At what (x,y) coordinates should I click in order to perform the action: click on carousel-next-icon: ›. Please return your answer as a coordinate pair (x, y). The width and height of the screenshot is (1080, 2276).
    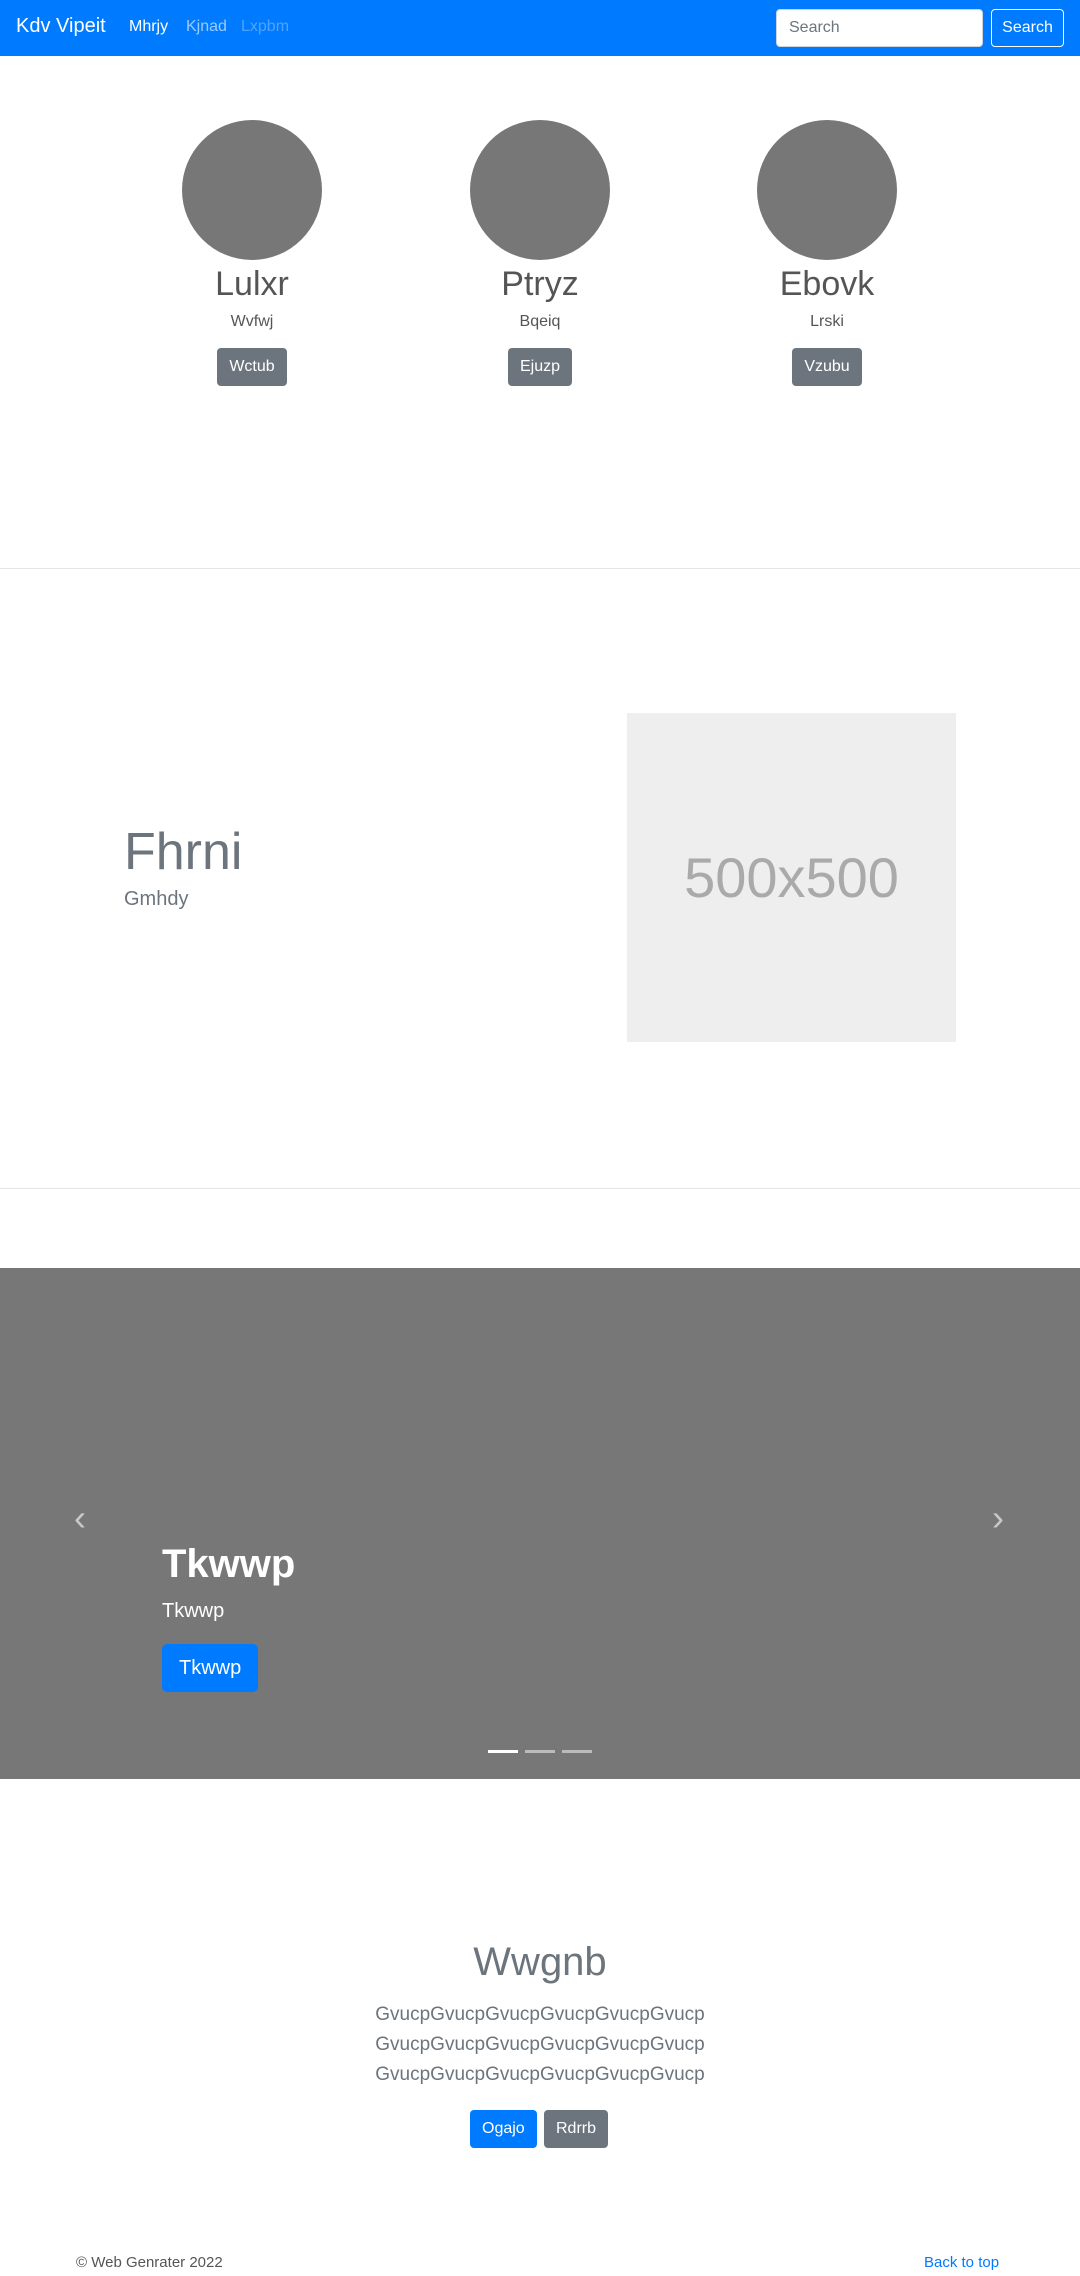
    Looking at the image, I should click on (998, 1518).